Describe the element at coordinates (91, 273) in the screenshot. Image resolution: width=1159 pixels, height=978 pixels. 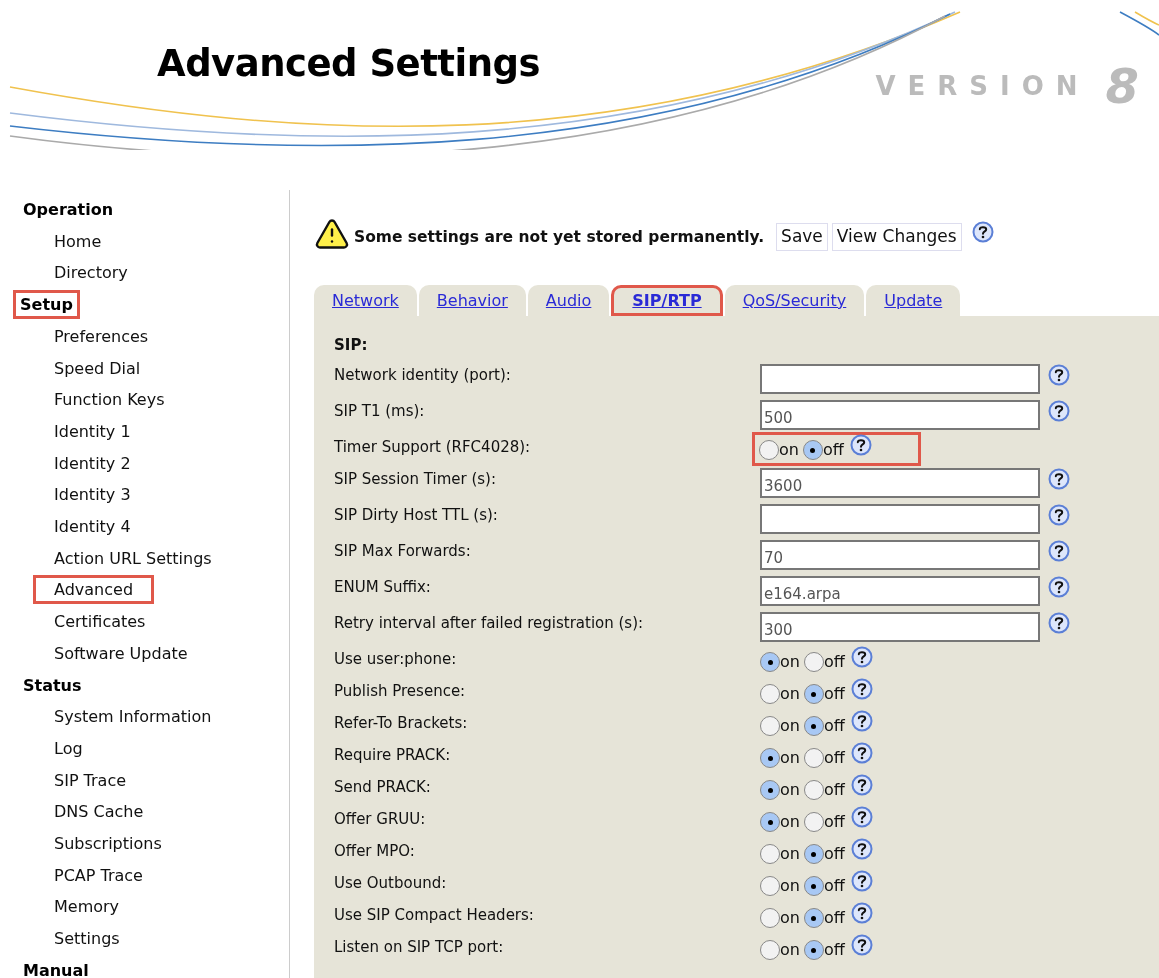
I see `sidebar-link: Directory` at that location.